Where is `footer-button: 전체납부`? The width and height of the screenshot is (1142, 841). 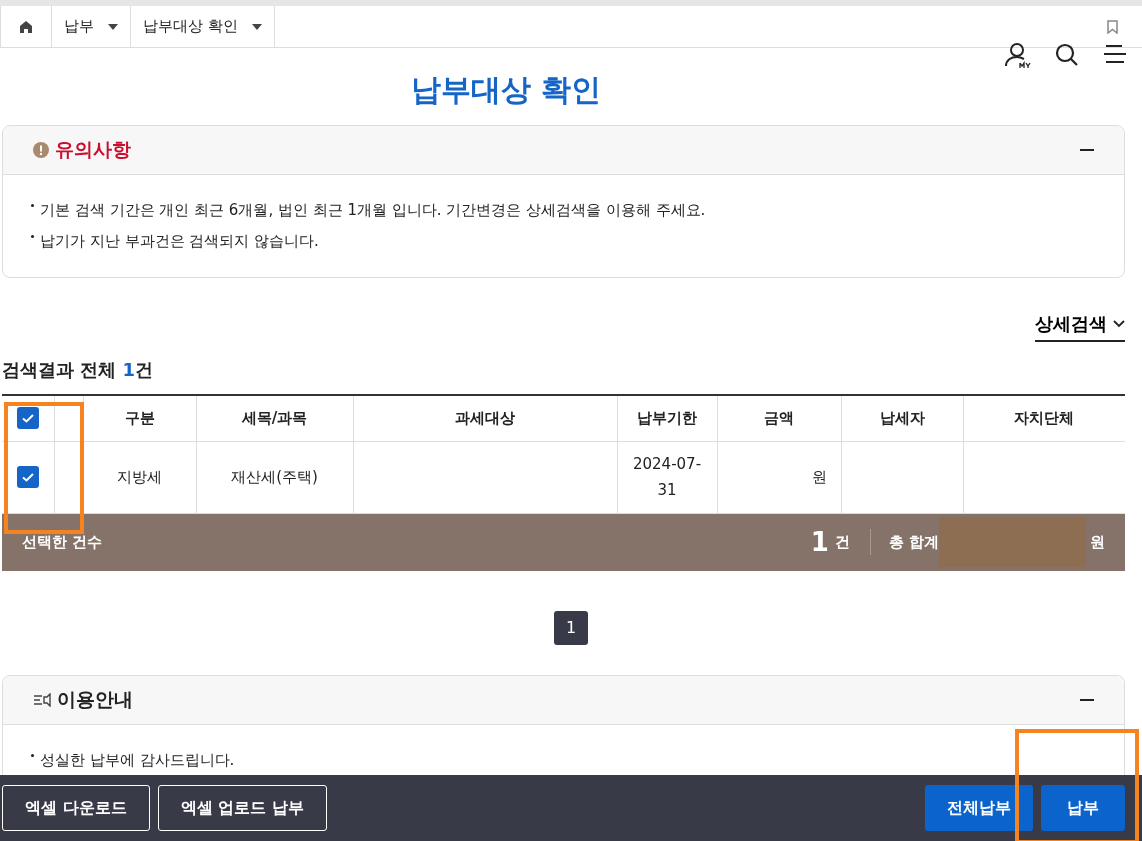
footer-button: 전체납부 is located at coordinates (979, 808).